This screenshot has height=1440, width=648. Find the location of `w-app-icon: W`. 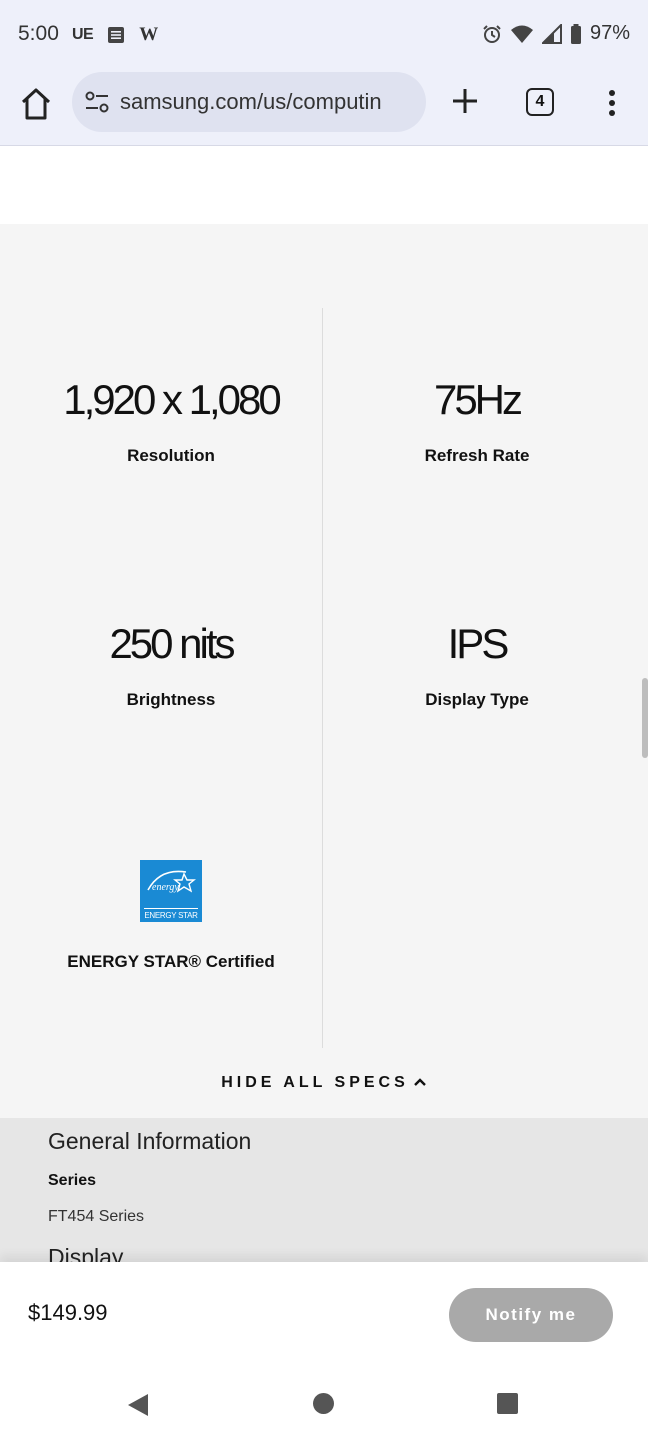

w-app-icon: W is located at coordinates (149, 34).